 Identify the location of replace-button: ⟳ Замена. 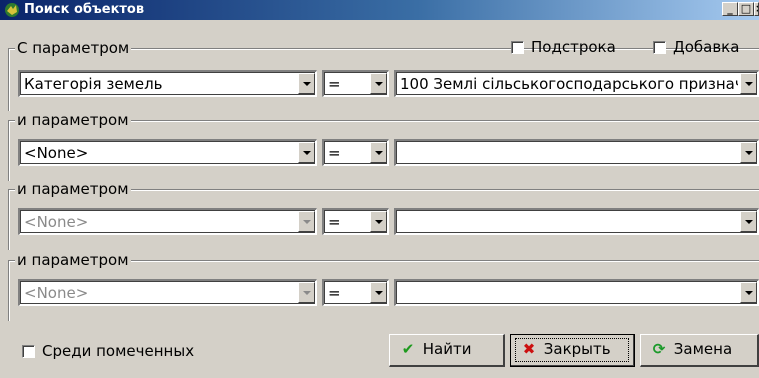
(699, 350).